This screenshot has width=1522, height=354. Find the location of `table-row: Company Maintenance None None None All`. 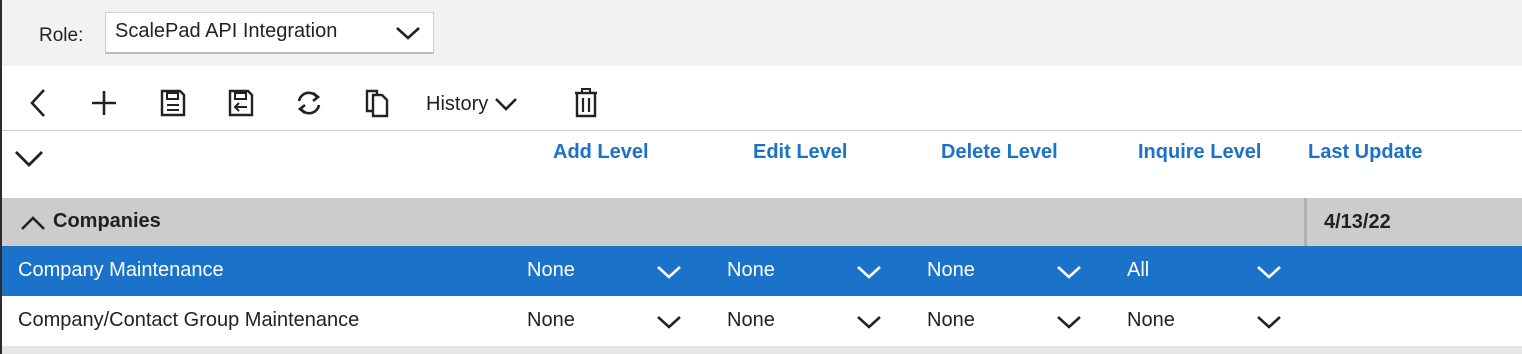

table-row: Company Maintenance None None None All is located at coordinates (762, 271).